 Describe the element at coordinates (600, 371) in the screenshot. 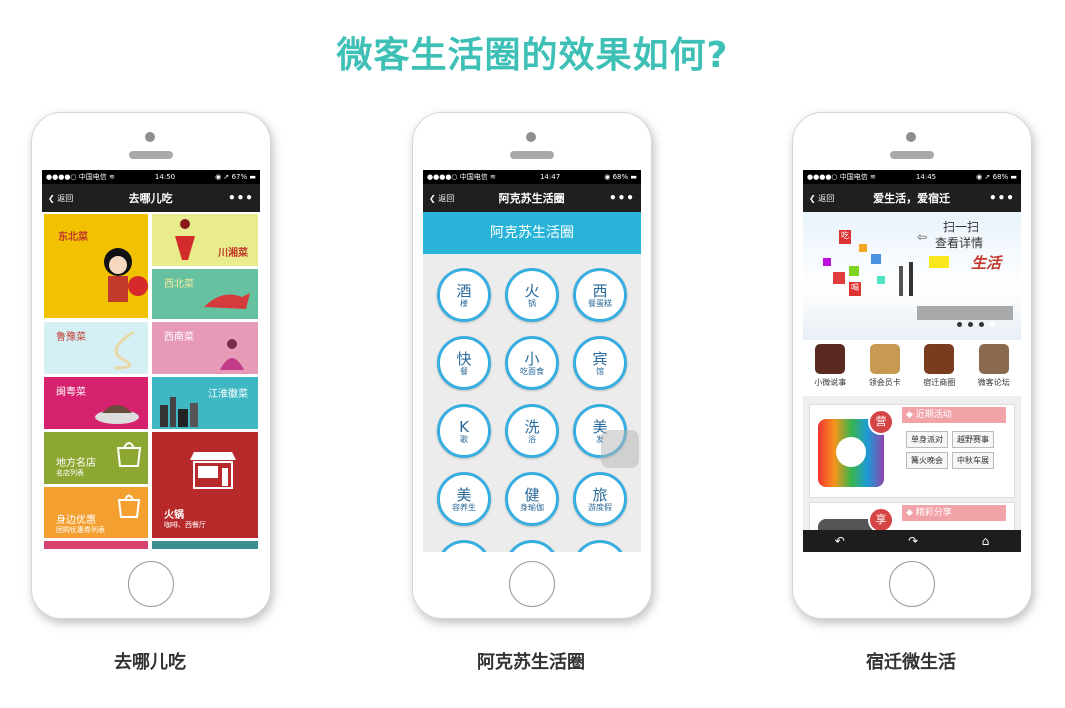

I see `circle-sub: 馆` at that location.